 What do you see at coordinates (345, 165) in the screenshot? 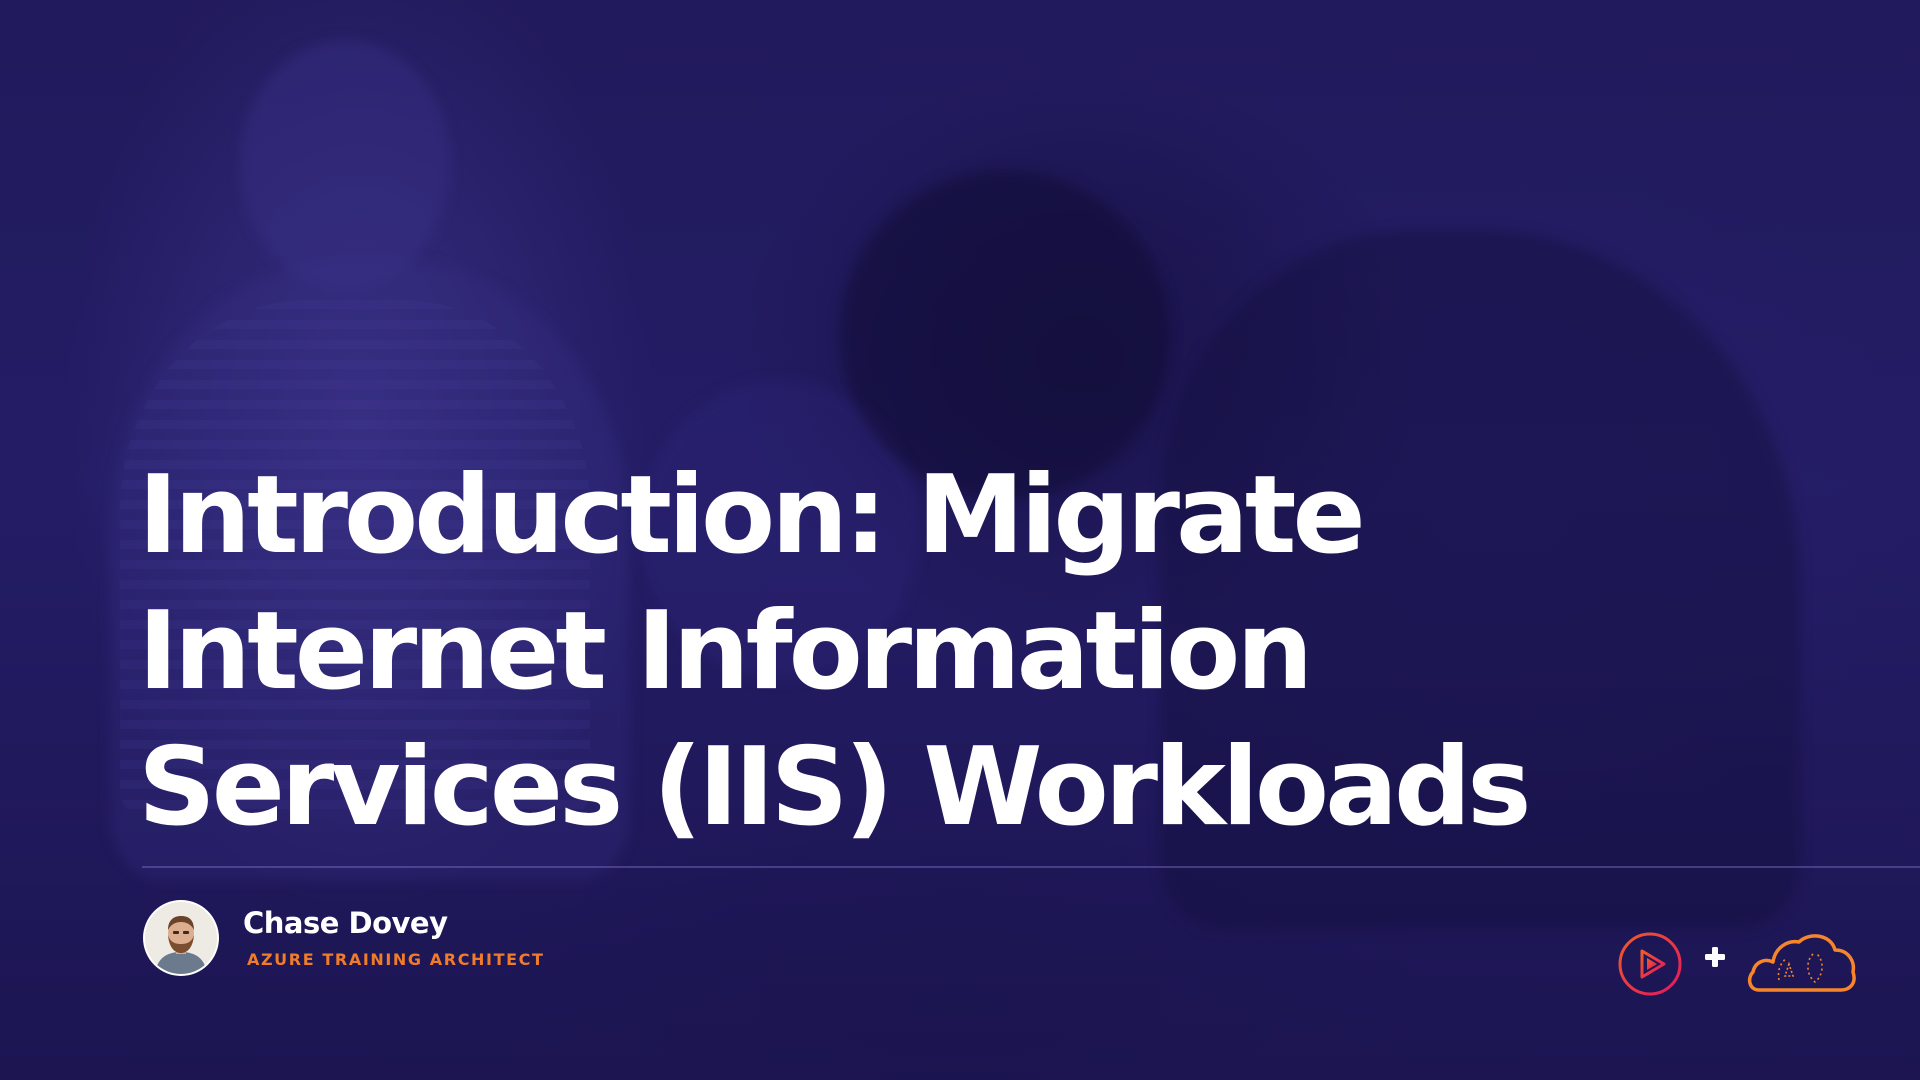
I see `background-photo-person-left` at bounding box center [345, 165].